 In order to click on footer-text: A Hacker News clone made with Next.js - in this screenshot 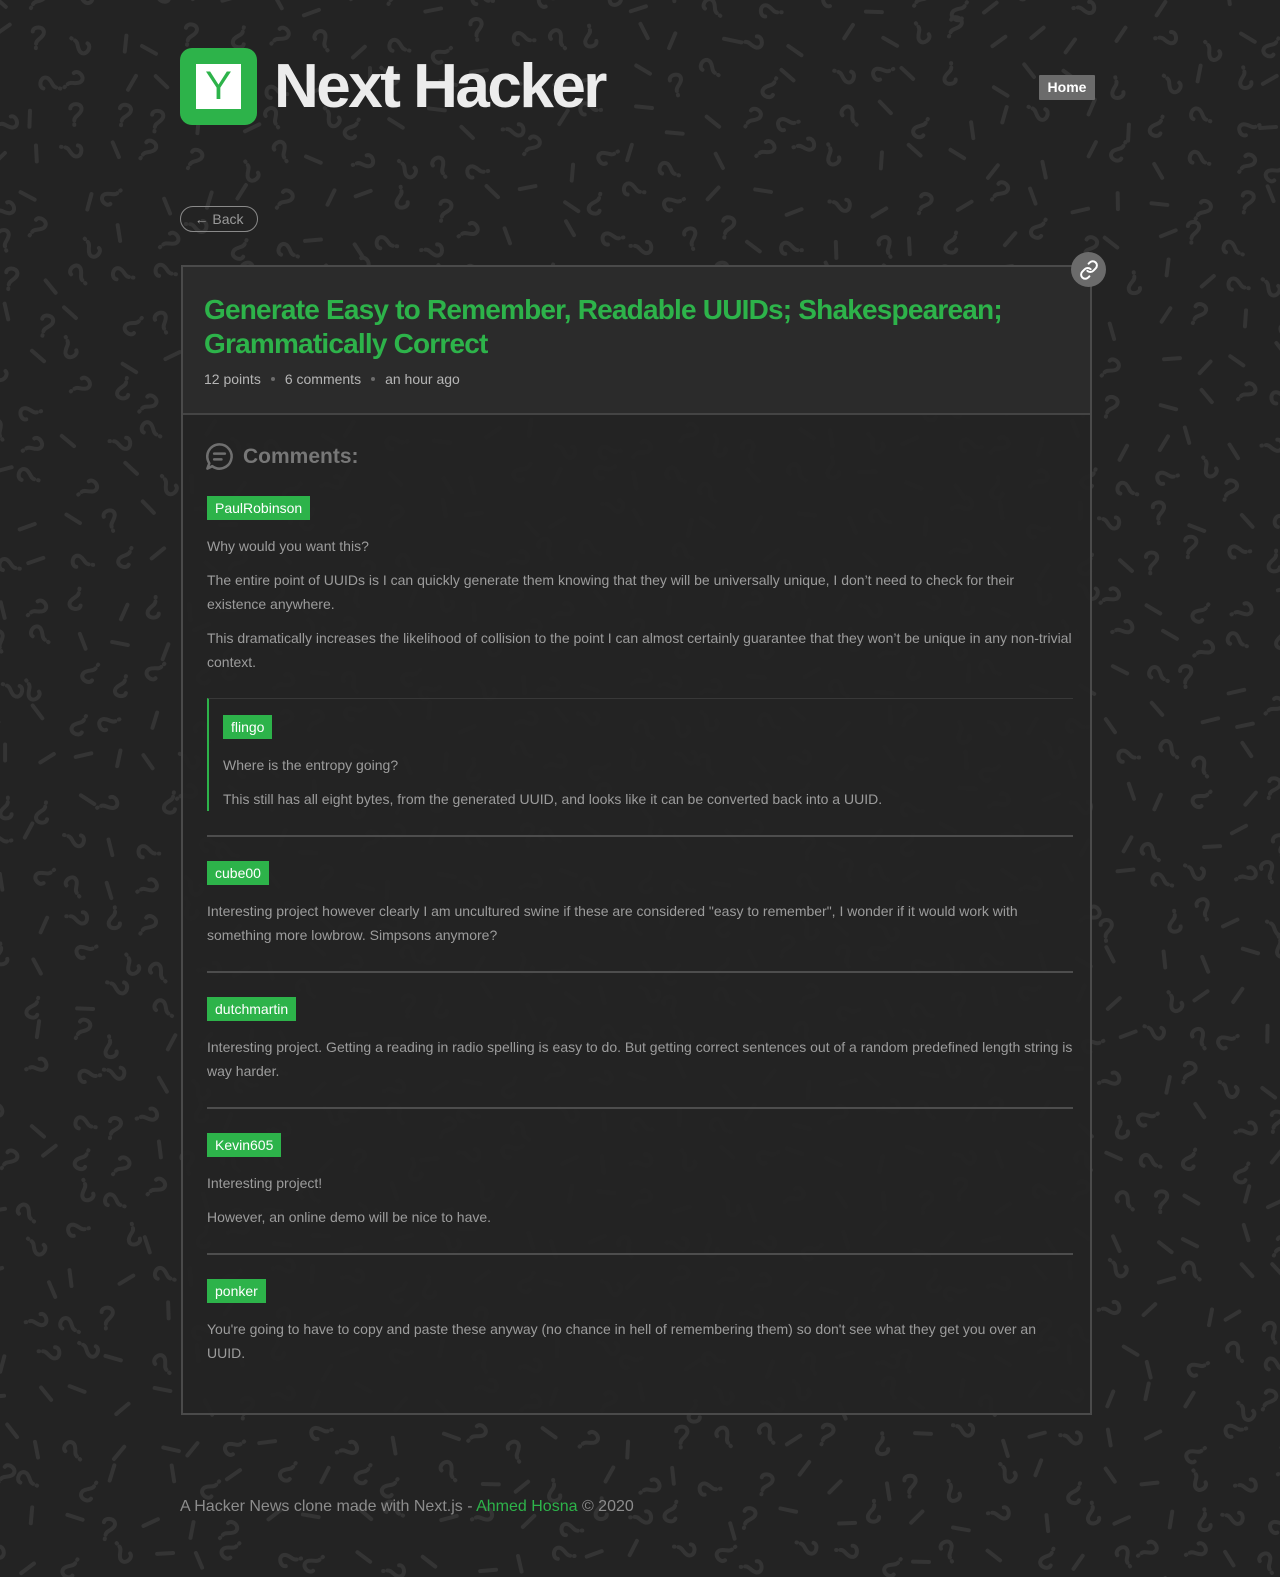, I will do `click(328, 1506)`.